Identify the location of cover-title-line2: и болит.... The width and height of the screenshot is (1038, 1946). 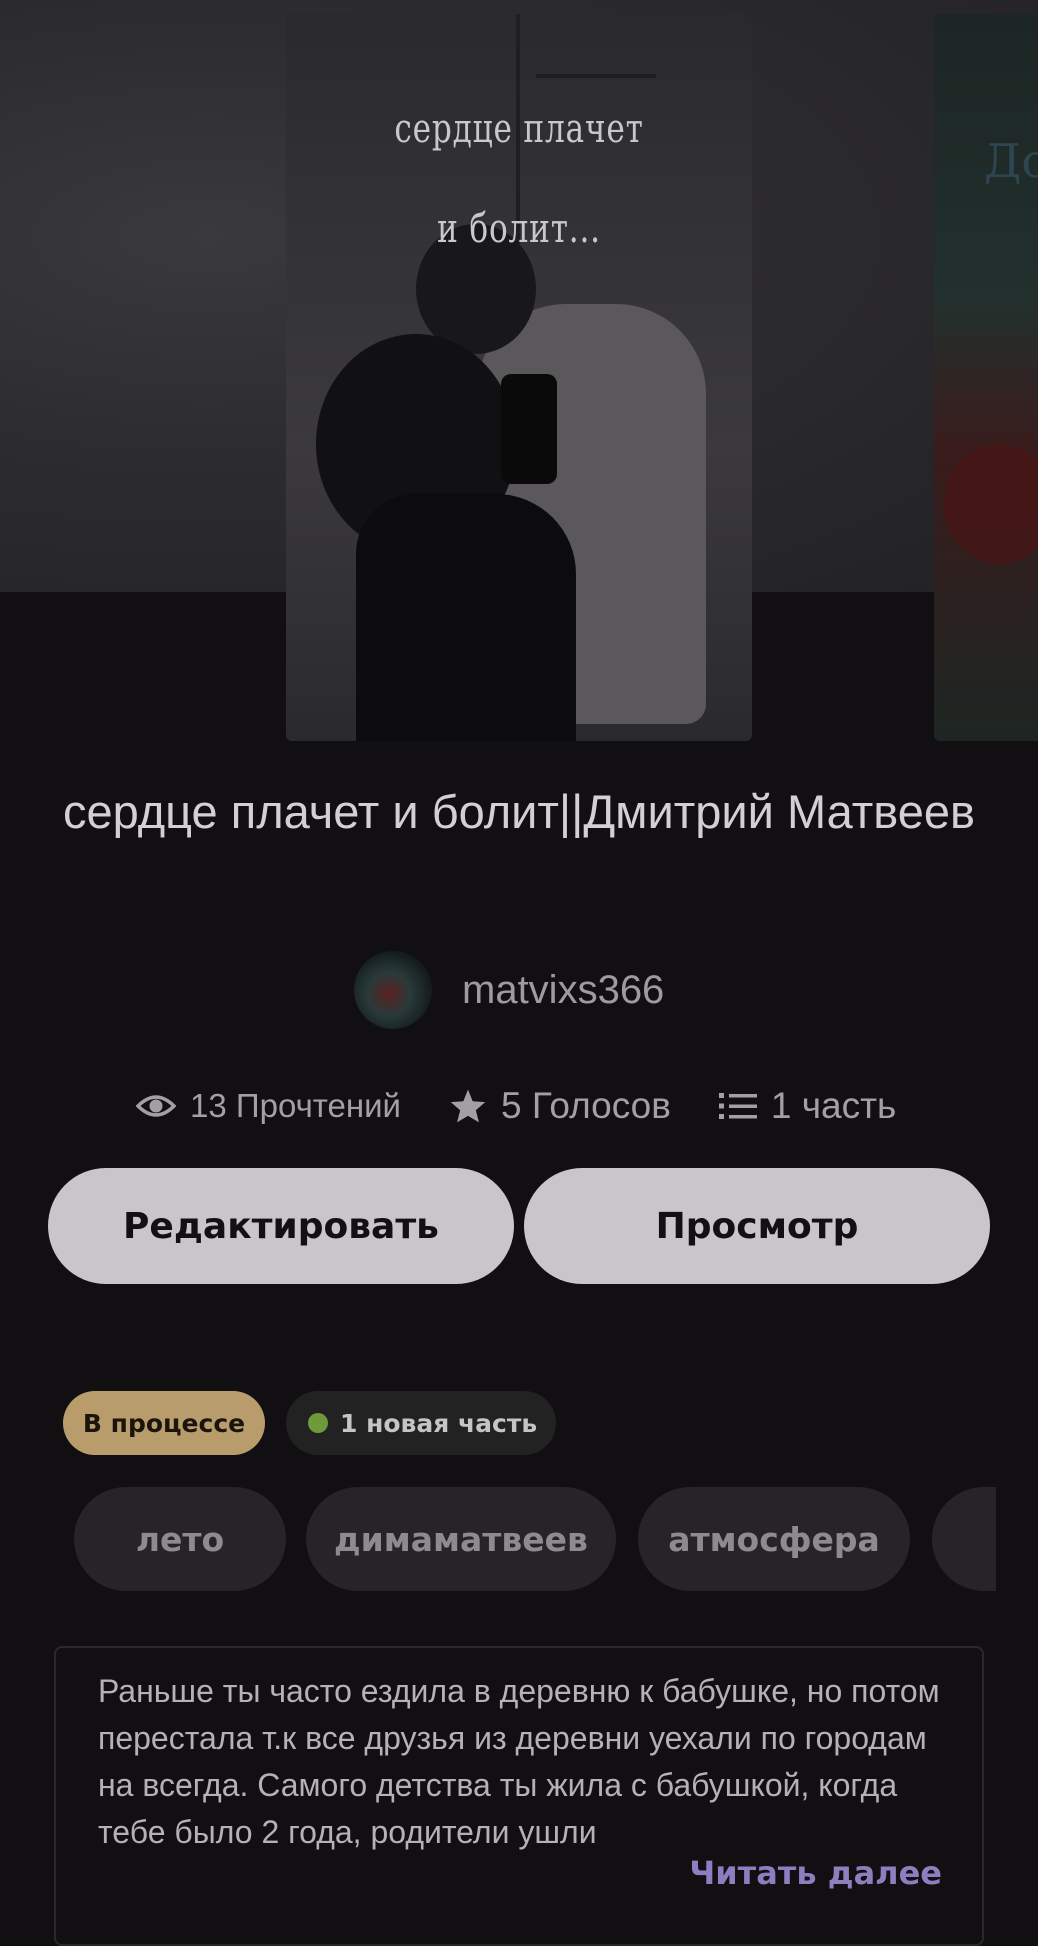
(519, 229).